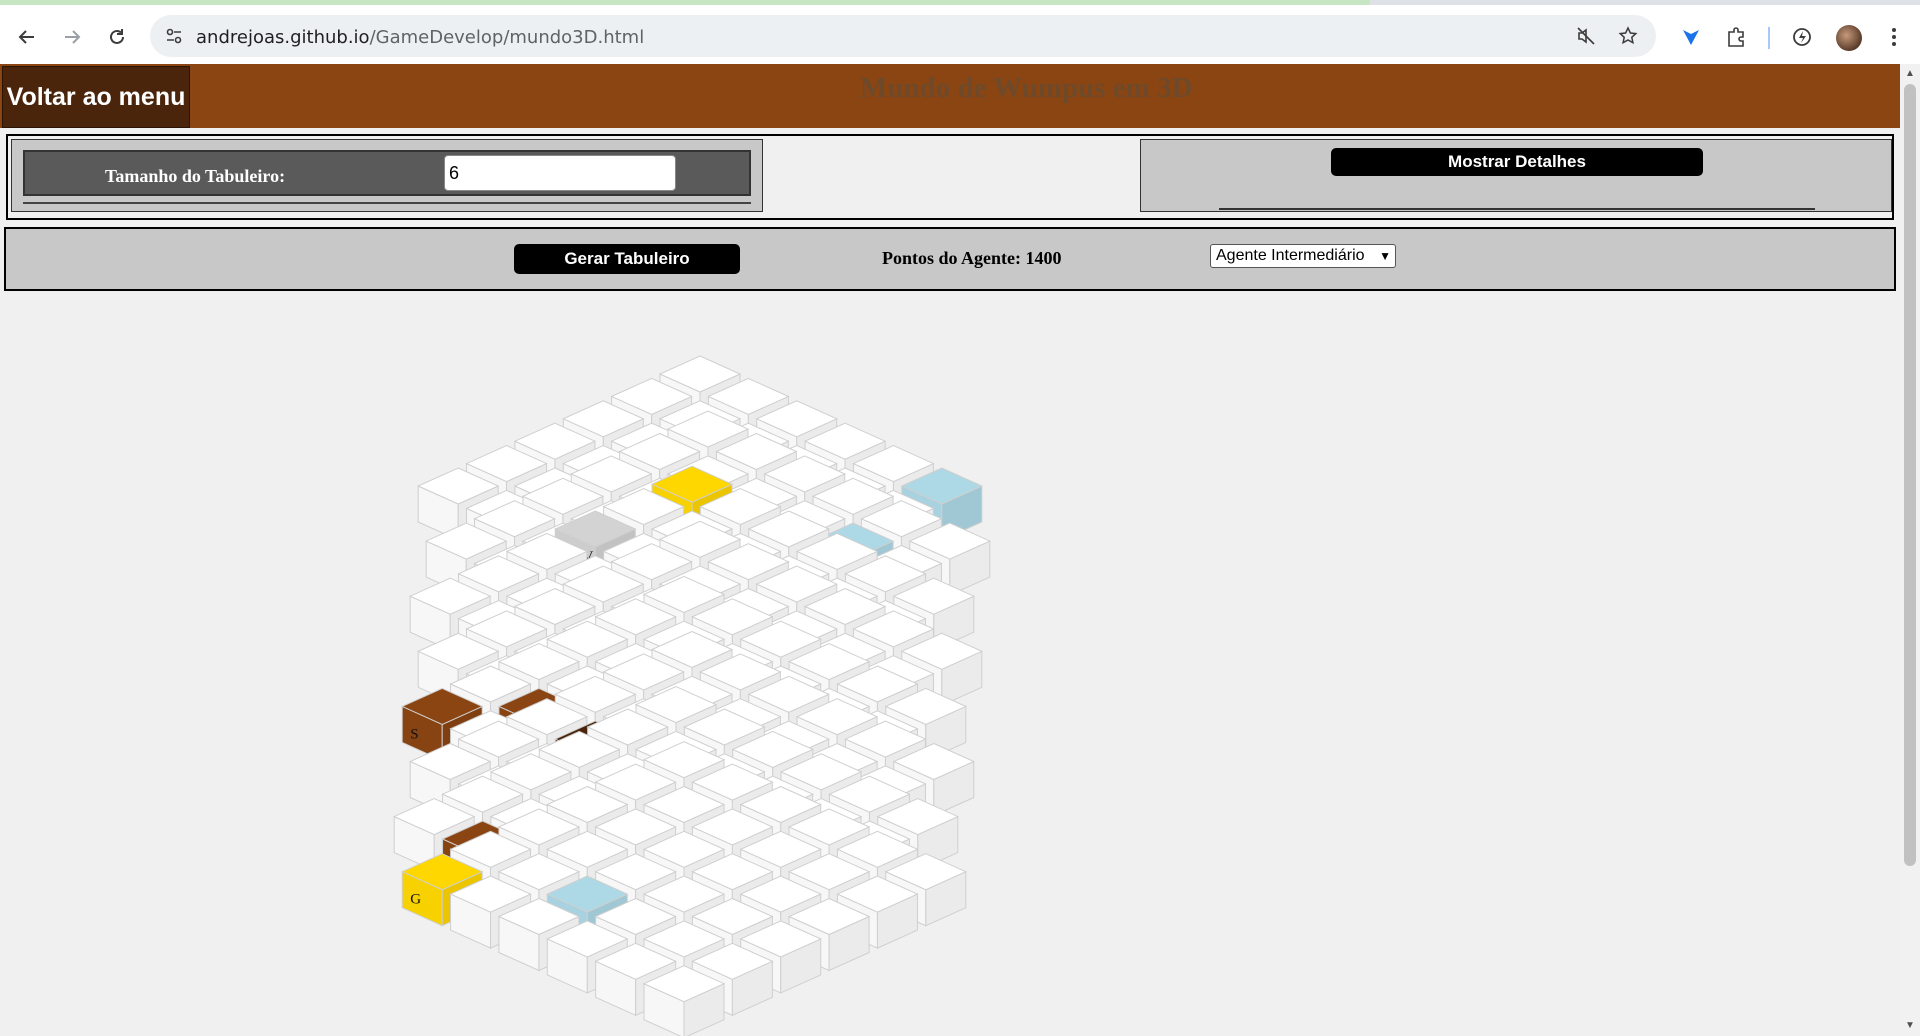  What do you see at coordinates (560, 173) in the screenshot?
I see `board-size-input: 6` at bounding box center [560, 173].